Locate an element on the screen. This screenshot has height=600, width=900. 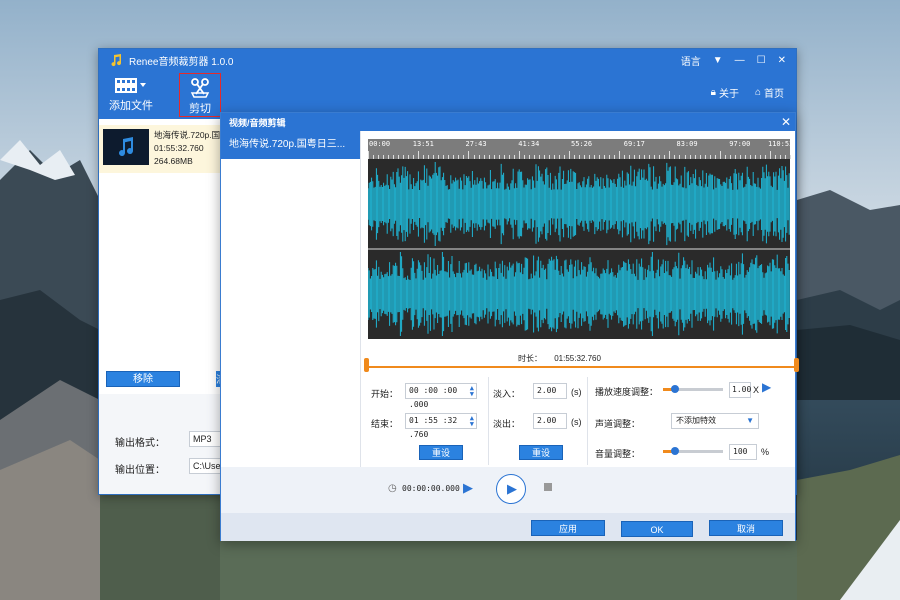
maximize-button: ☐ is located at coordinates (761, 60).